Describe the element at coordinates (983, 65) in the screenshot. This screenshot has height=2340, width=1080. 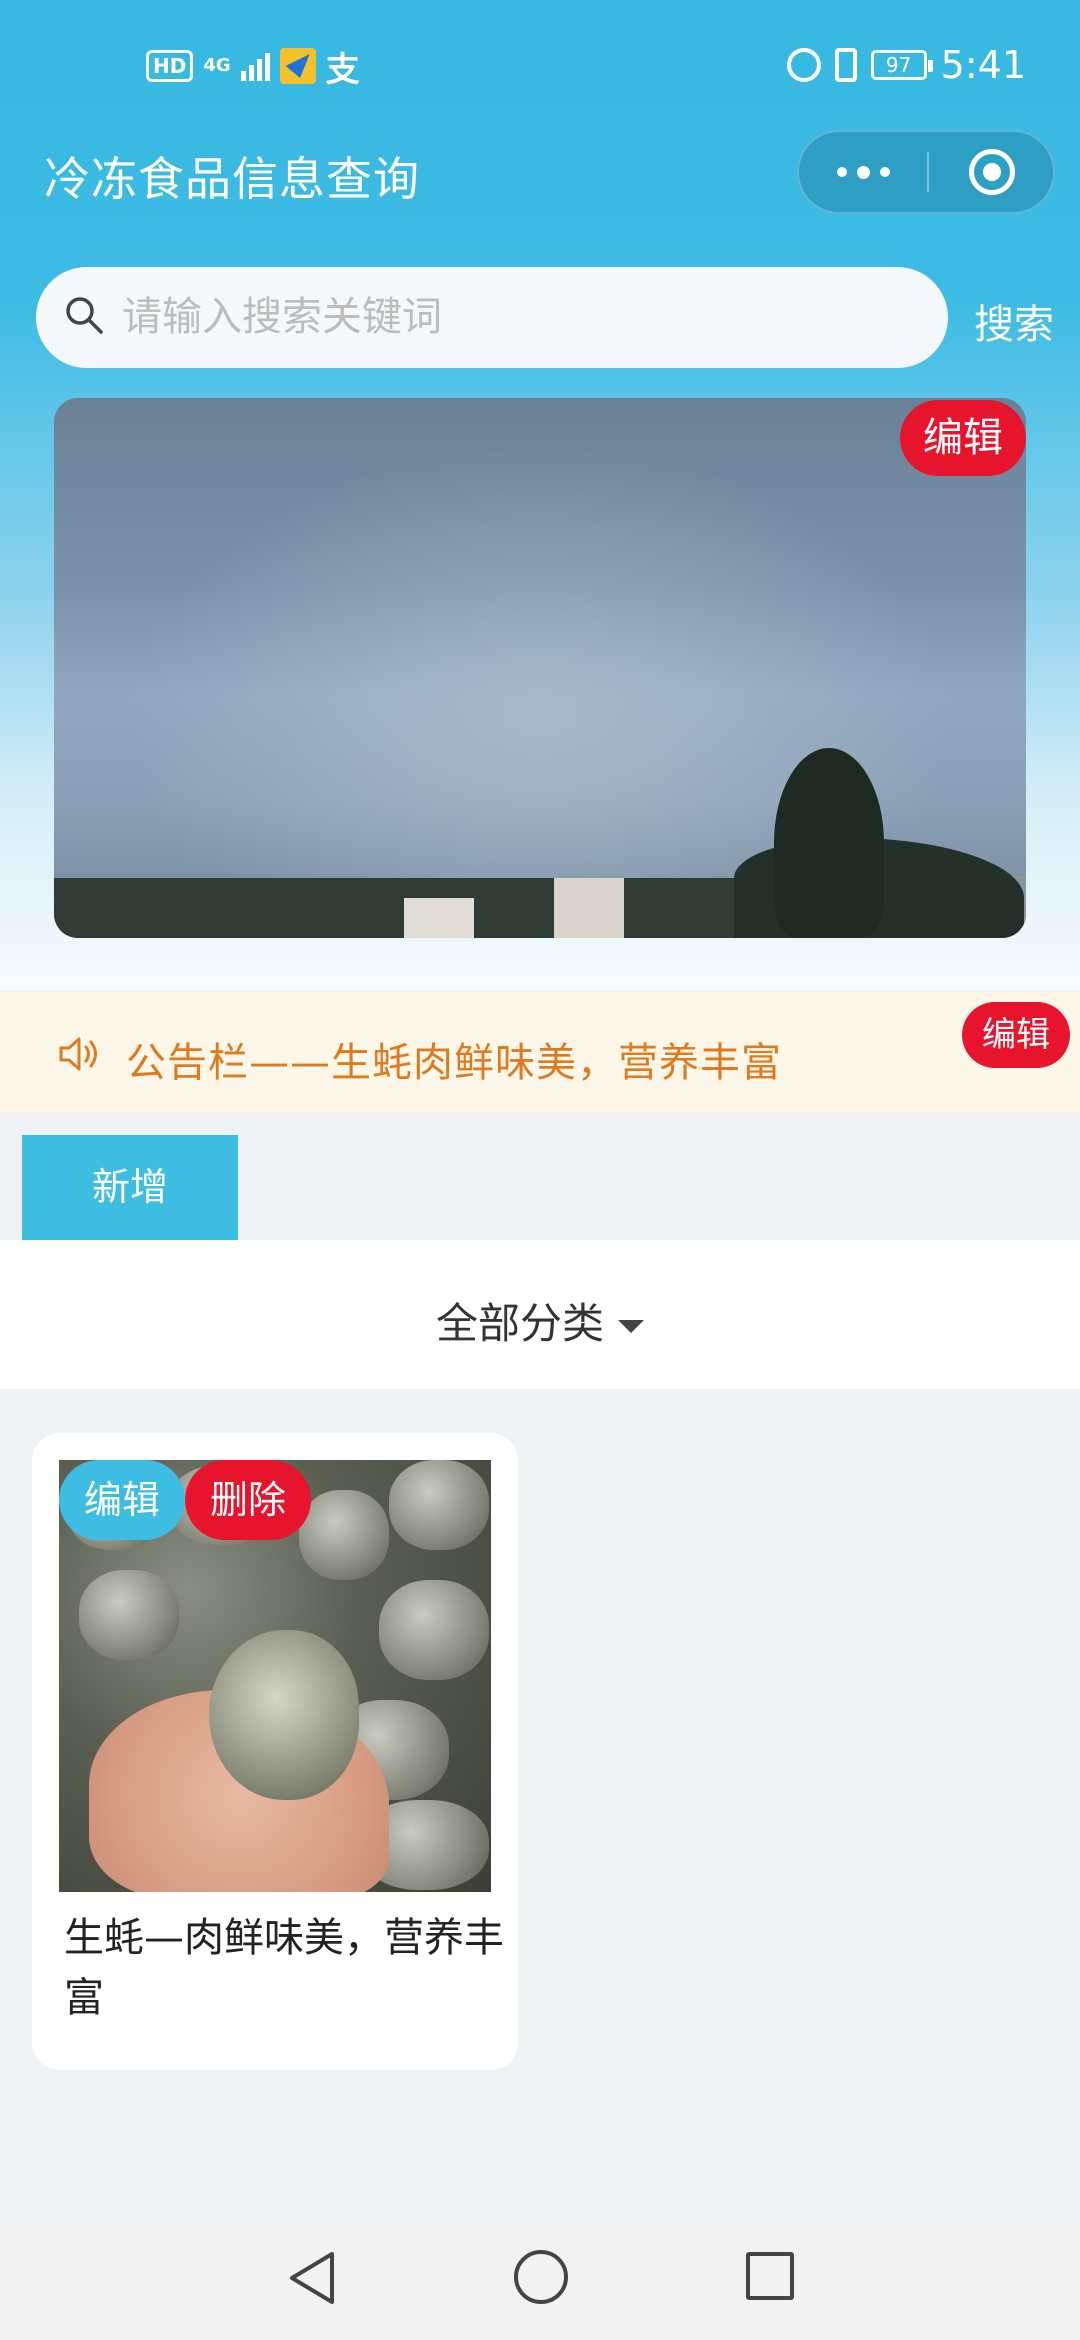
I see `clock: 5:41` at that location.